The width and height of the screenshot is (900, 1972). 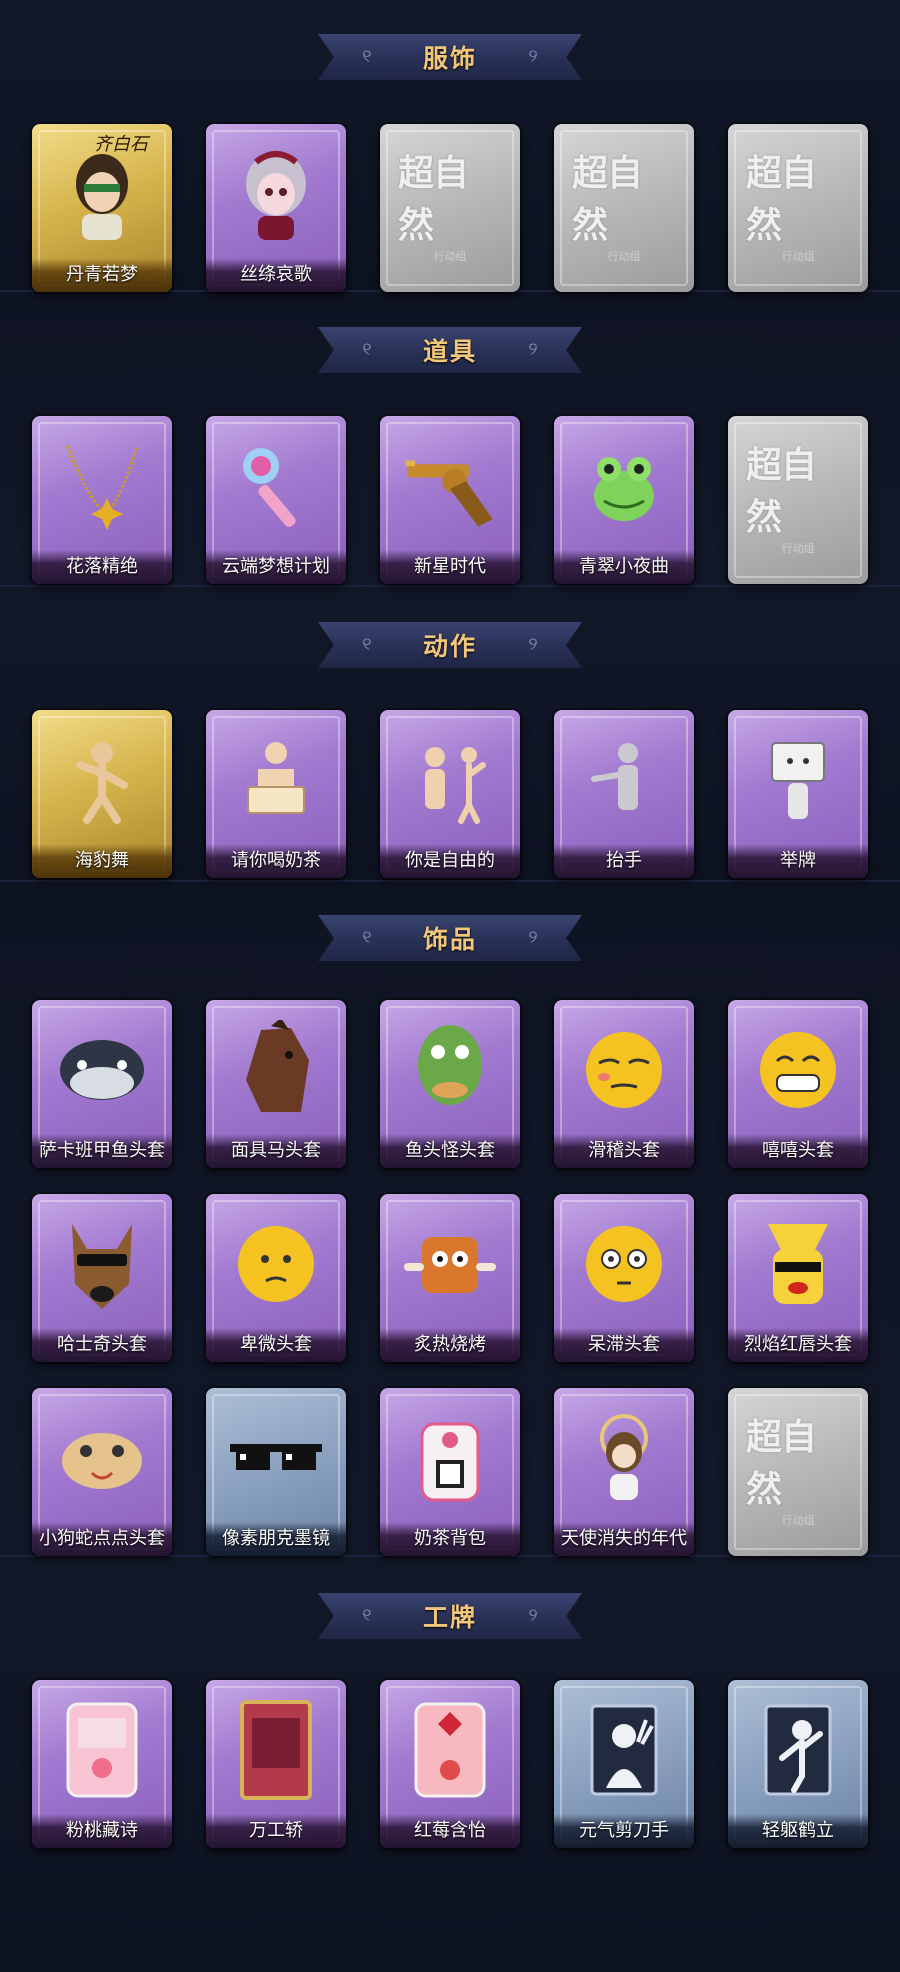 I want to click on item-card: 滑稽头套, so click(x=624, y=1084).